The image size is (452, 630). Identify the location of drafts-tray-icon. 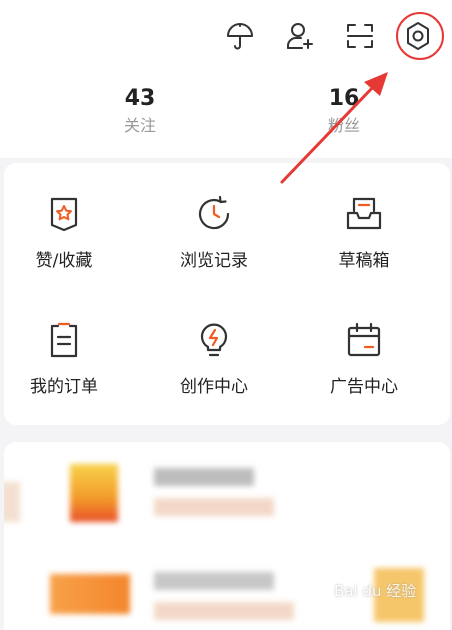
(364, 213).